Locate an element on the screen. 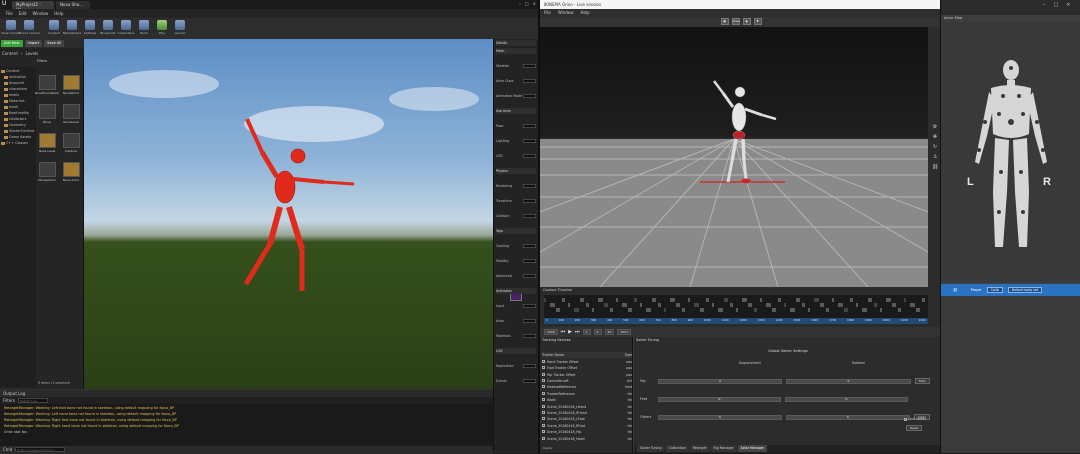 The height and width of the screenshot is (454, 1080). details-row: Physics is located at coordinates (516, 171).